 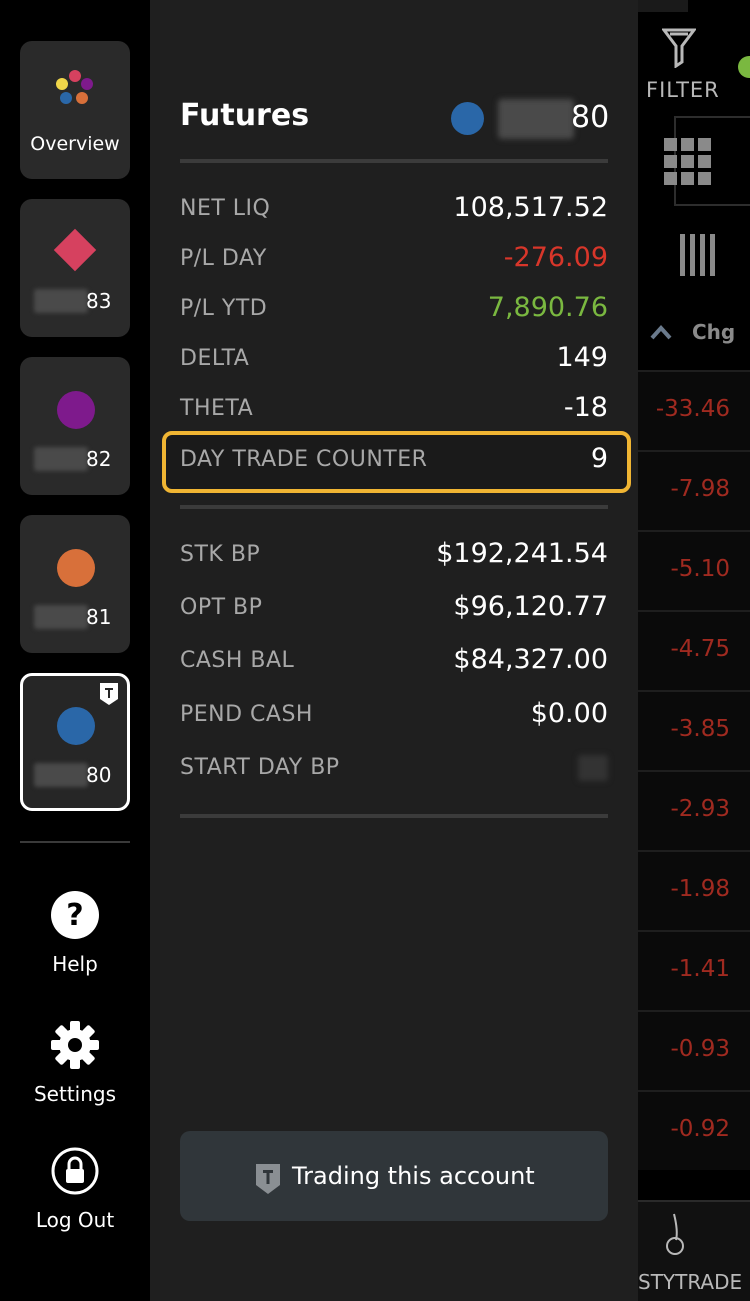 What do you see at coordinates (413, 1176) in the screenshot?
I see `trading-button-label: Trading this account` at bounding box center [413, 1176].